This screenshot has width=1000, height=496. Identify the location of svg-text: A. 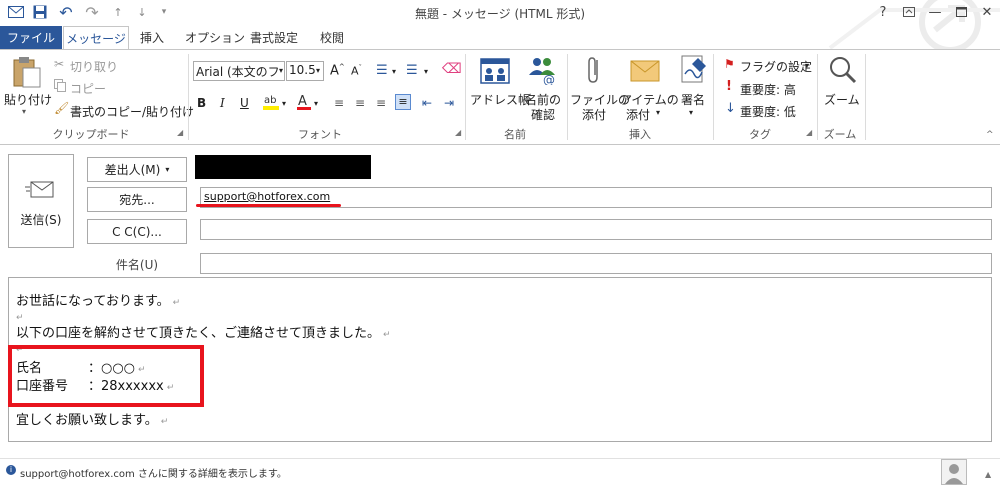
(302, 101).